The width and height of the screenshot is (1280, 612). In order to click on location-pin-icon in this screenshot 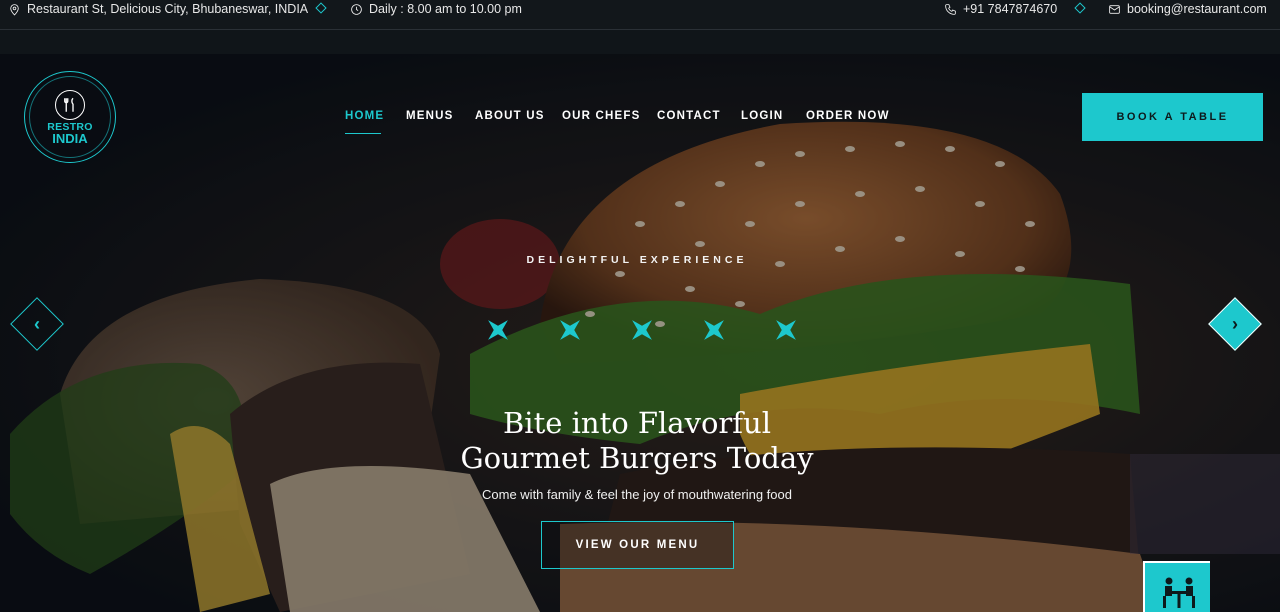, I will do `click(14, 9)`.